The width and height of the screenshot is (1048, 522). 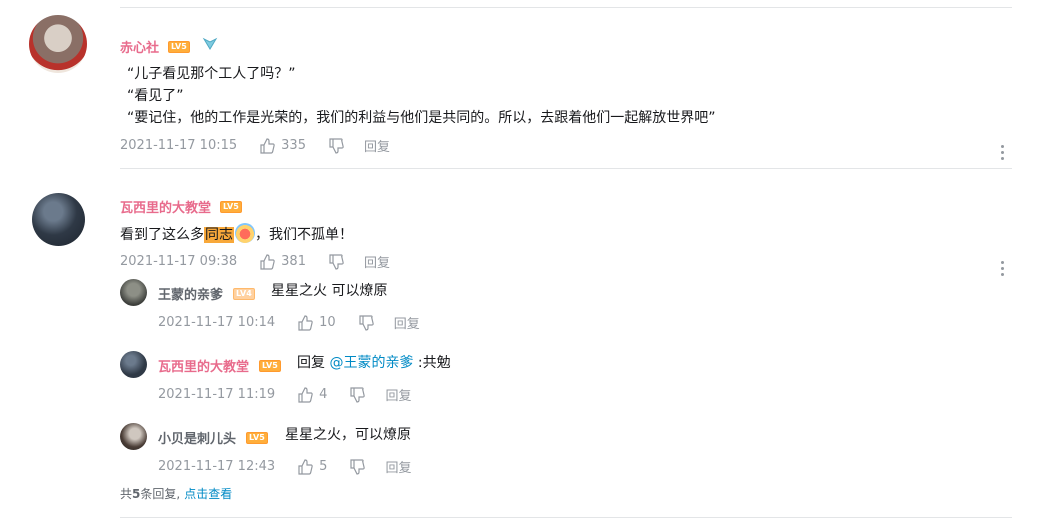 I want to click on bottom-divider, so click(x=566, y=517).